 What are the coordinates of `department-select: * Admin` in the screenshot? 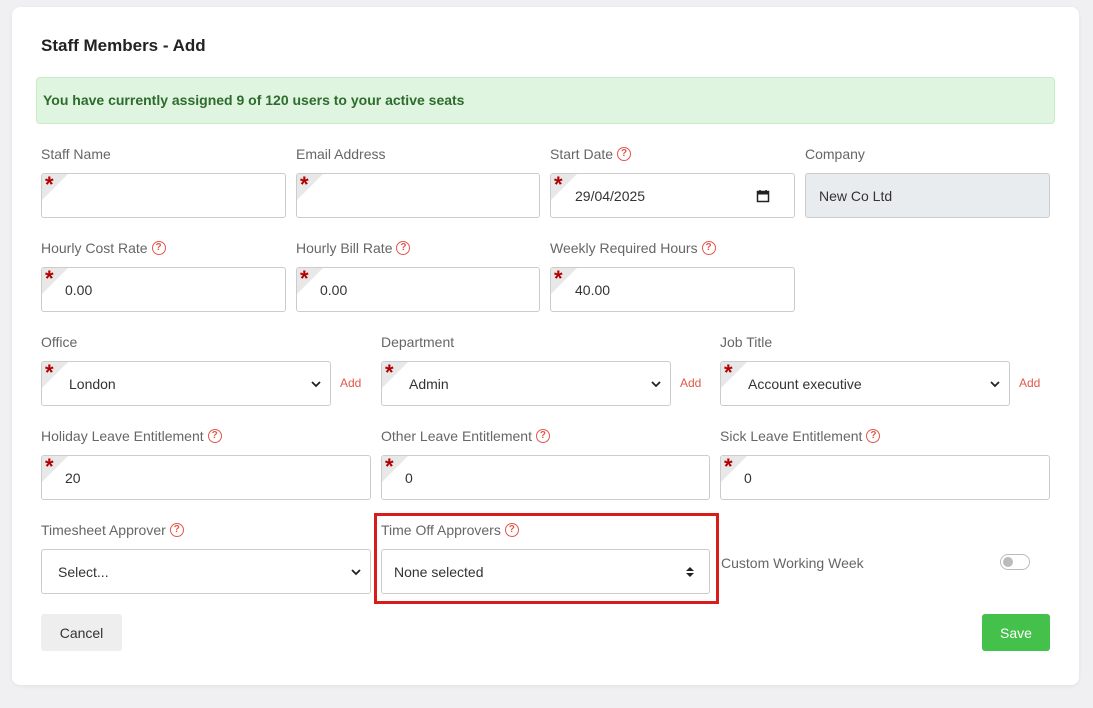 It's located at (526, 383).